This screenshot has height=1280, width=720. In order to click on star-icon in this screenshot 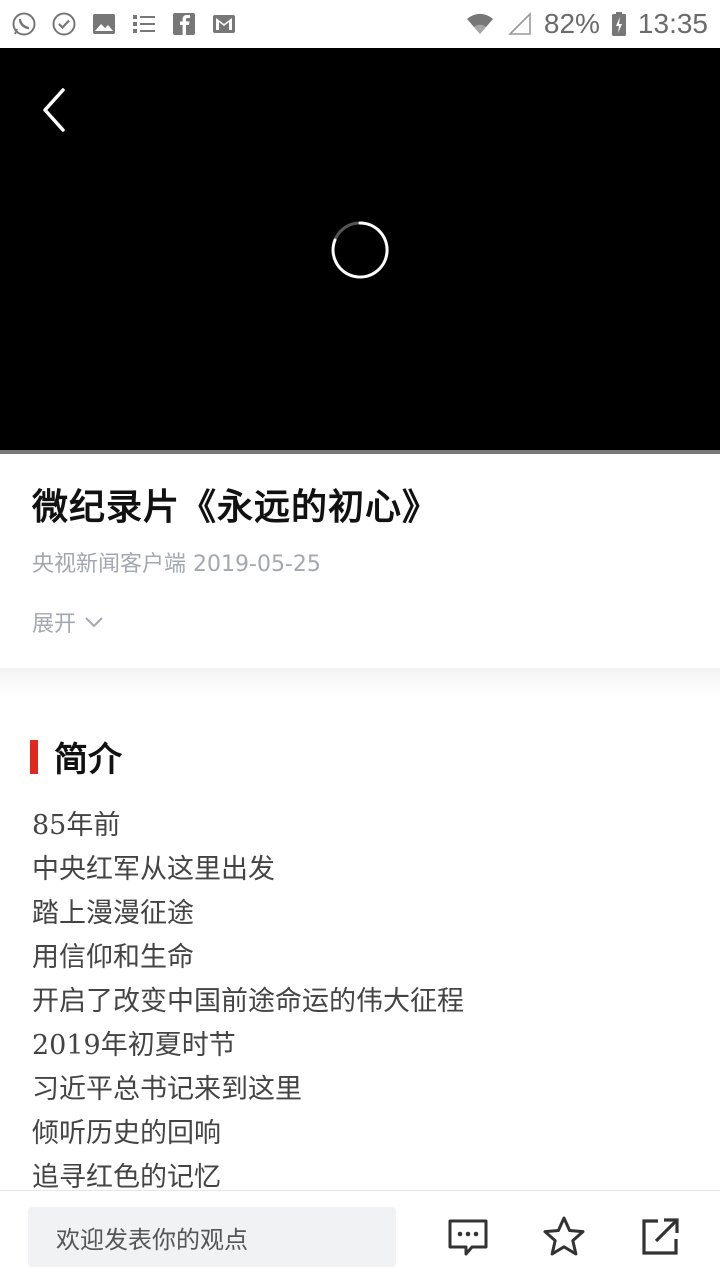, I will do `click(564, 1236)`.